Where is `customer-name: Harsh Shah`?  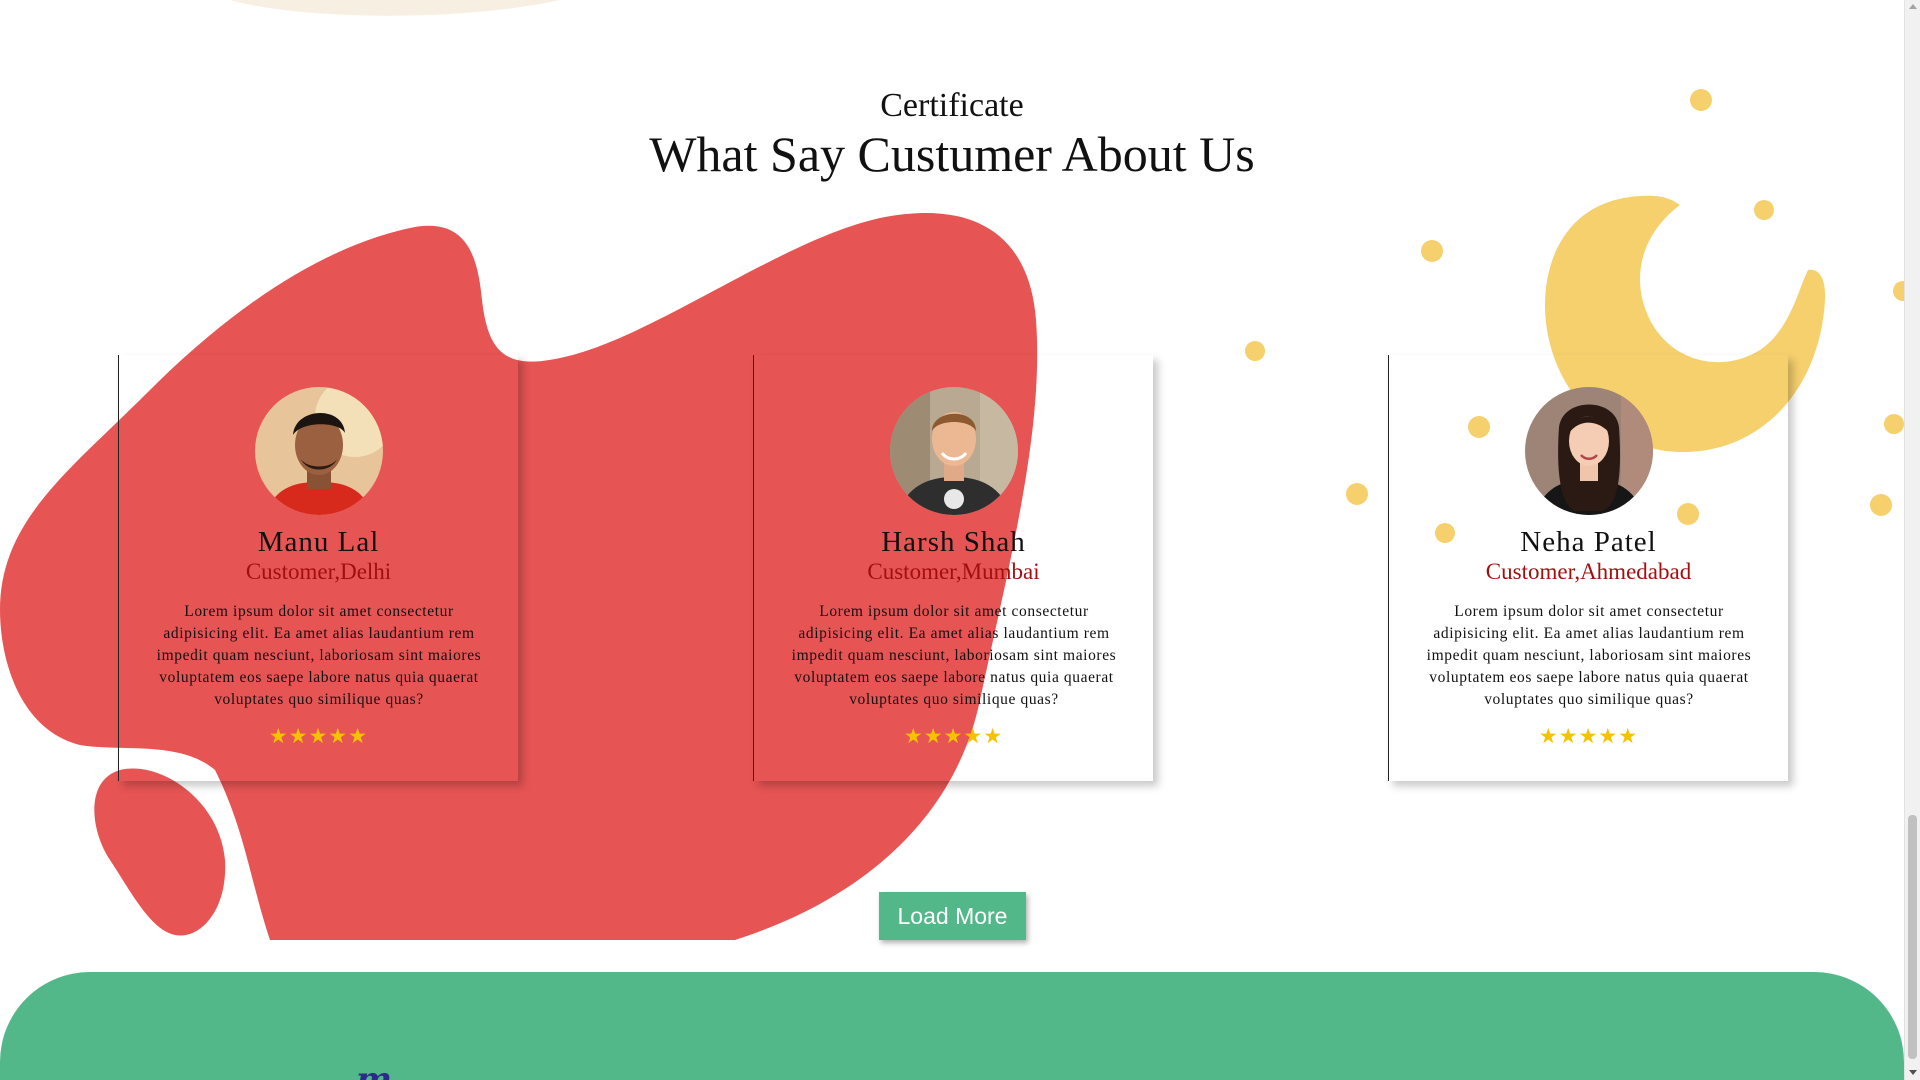 customer-name: Harsh Shah is located at coordinates (953, 542).